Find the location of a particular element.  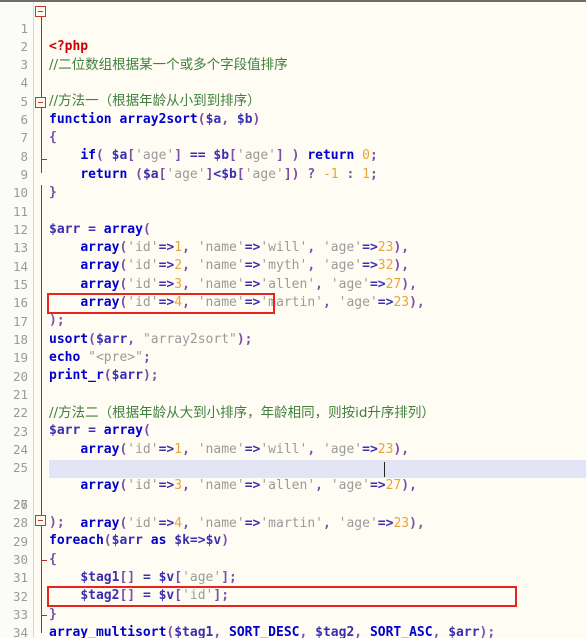

code-line: 17 usort($arr, "array2sort"); is located at coordinates (293, 321).